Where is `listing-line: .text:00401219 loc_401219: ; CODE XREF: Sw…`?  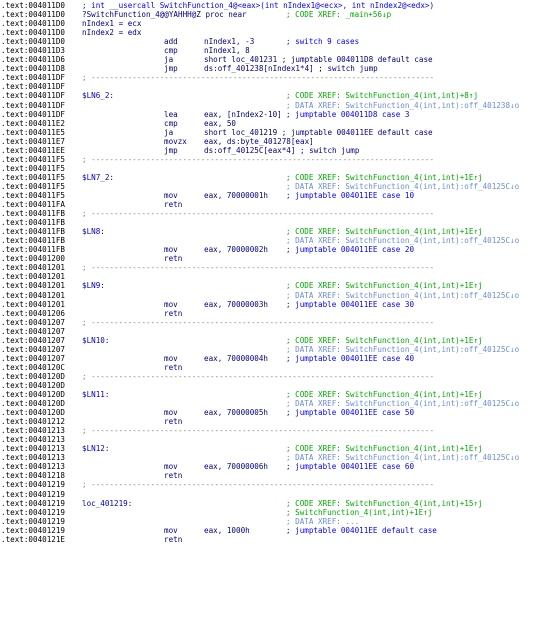
listing-line: .text:00401219 loc_401219: ; CODE XREF: Sw… is located at coordinates (277, 503).